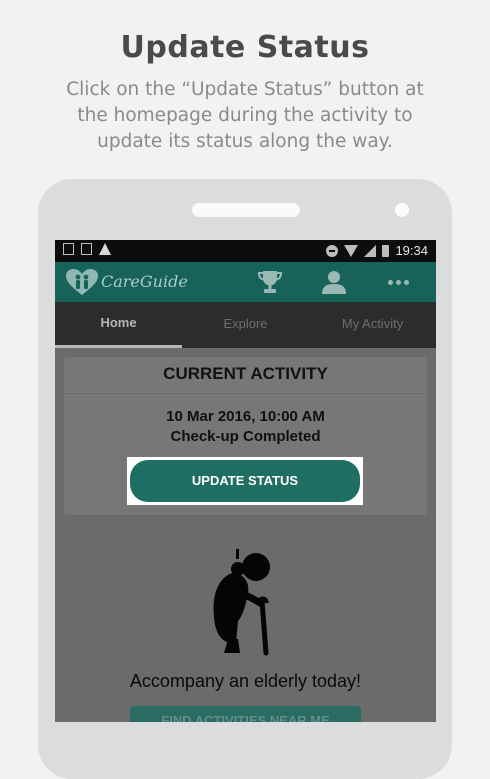 The width and height of the screenshot is (490, 779). What do you see at coordinates (245, 681) in the screenshot?
I see `empty-state-tagline: Accompany an elderly today!` at bounding box center [245, 681].